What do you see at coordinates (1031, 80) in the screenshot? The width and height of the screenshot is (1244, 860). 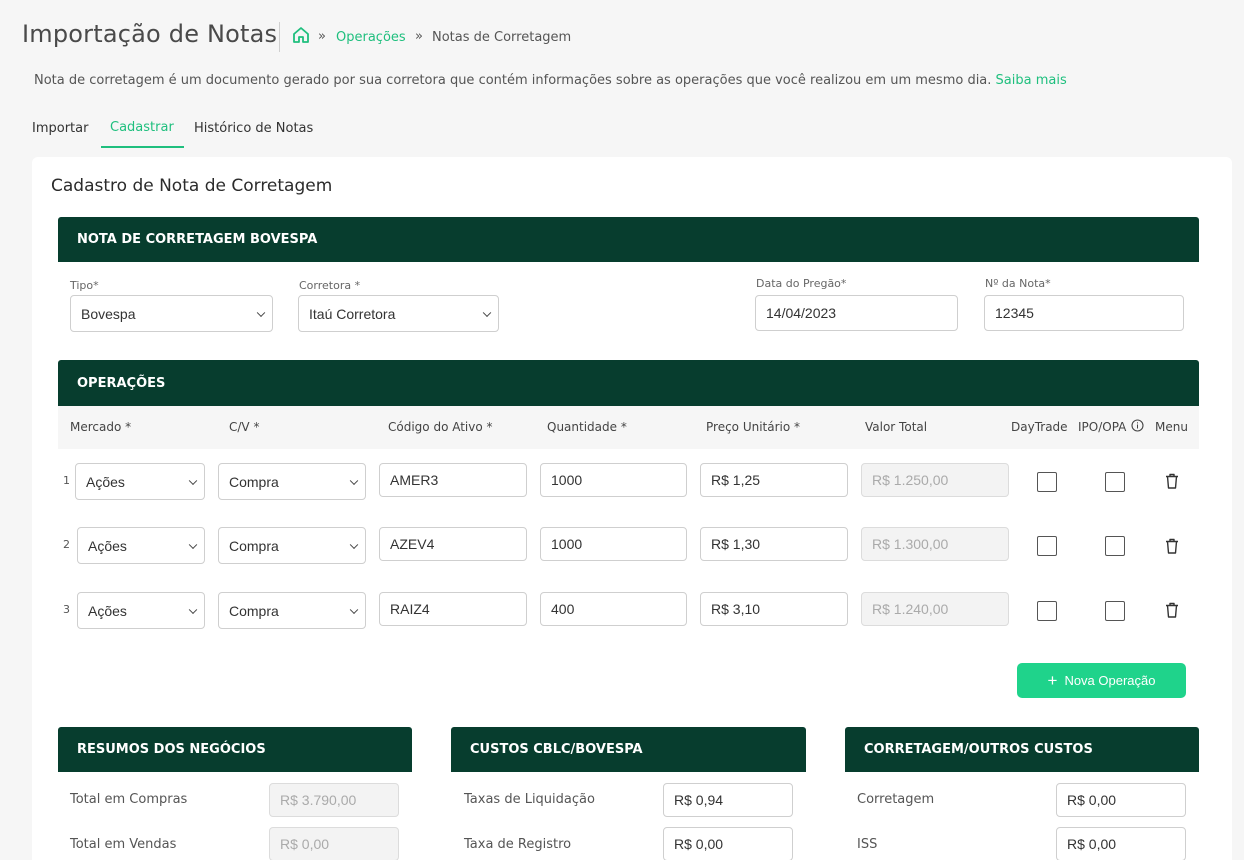 I see `saiba-mais-link: Saiba mais` at bounding box center [1031, 80].